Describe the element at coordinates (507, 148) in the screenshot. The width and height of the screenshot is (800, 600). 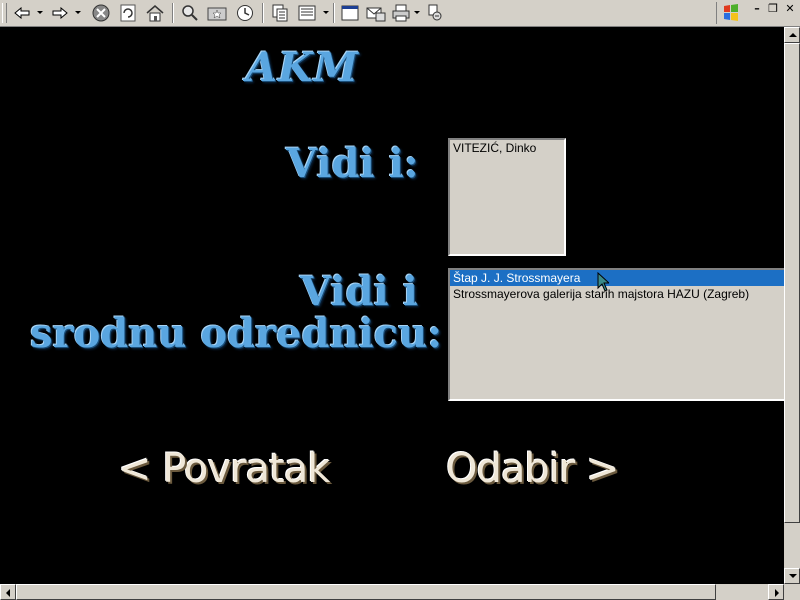
I see `list-item: VITEZIĆ, Dinko` at that location.